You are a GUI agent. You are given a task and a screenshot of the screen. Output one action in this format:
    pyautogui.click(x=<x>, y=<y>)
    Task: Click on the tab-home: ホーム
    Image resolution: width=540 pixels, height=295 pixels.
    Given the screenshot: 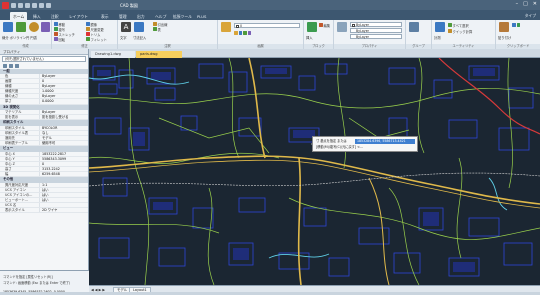 What is the action you would take?
    pyautogui.click(x=19, y=16)
    